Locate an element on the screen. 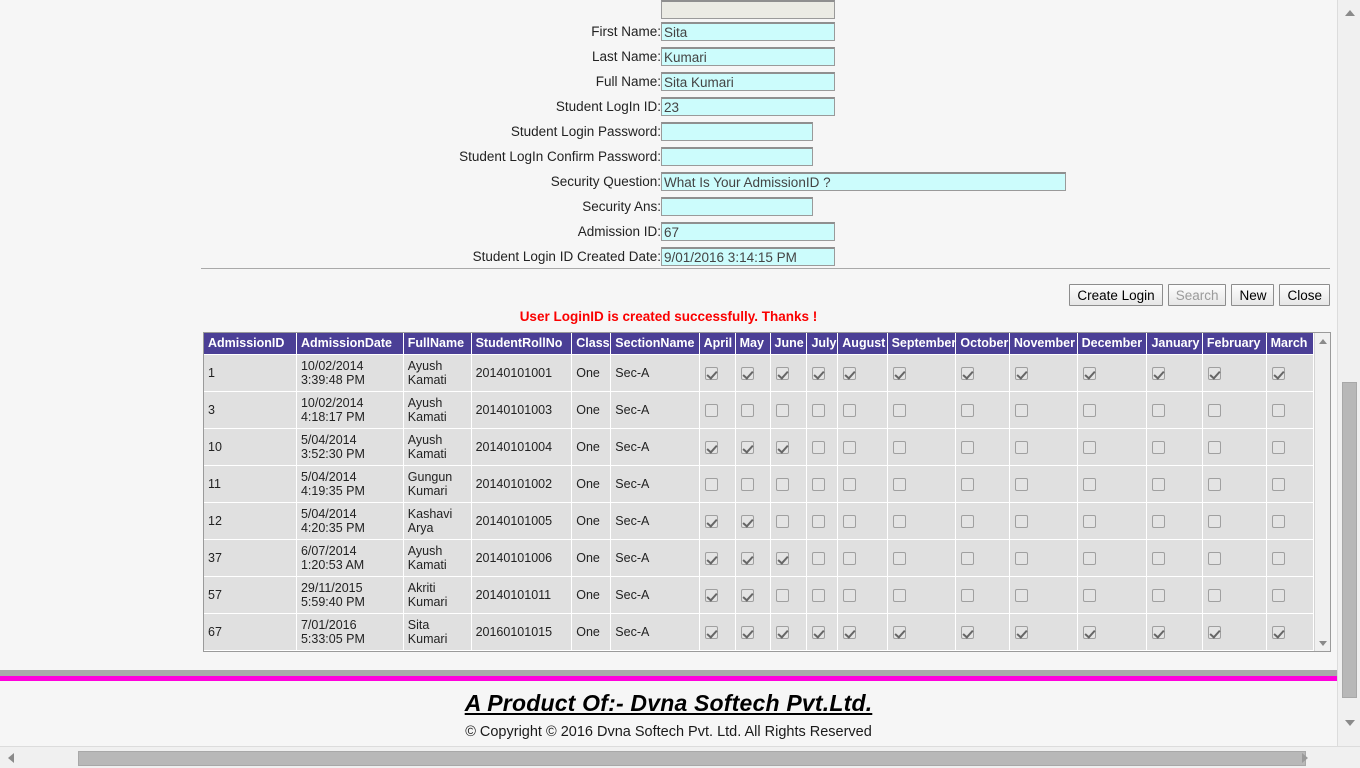 The image size is (1360, 768). grid-column-header-january: January is located at coordinates (1174, 344).